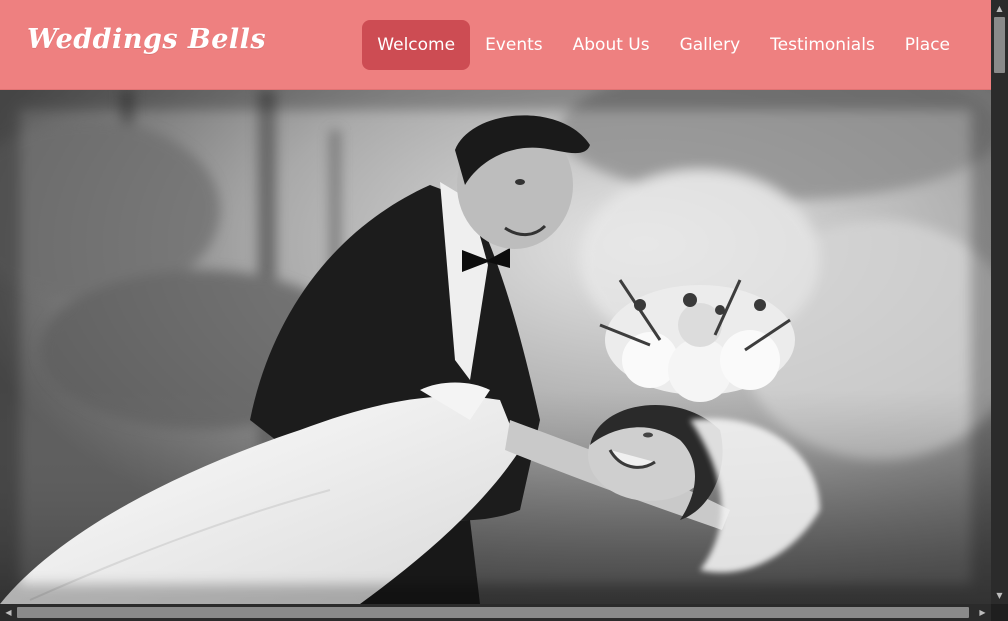  What do you see at coordinates (999, 8) in the screenshot?
I see `scroll-up-arrow-icon: ▲` at bounding box center [999, 8].